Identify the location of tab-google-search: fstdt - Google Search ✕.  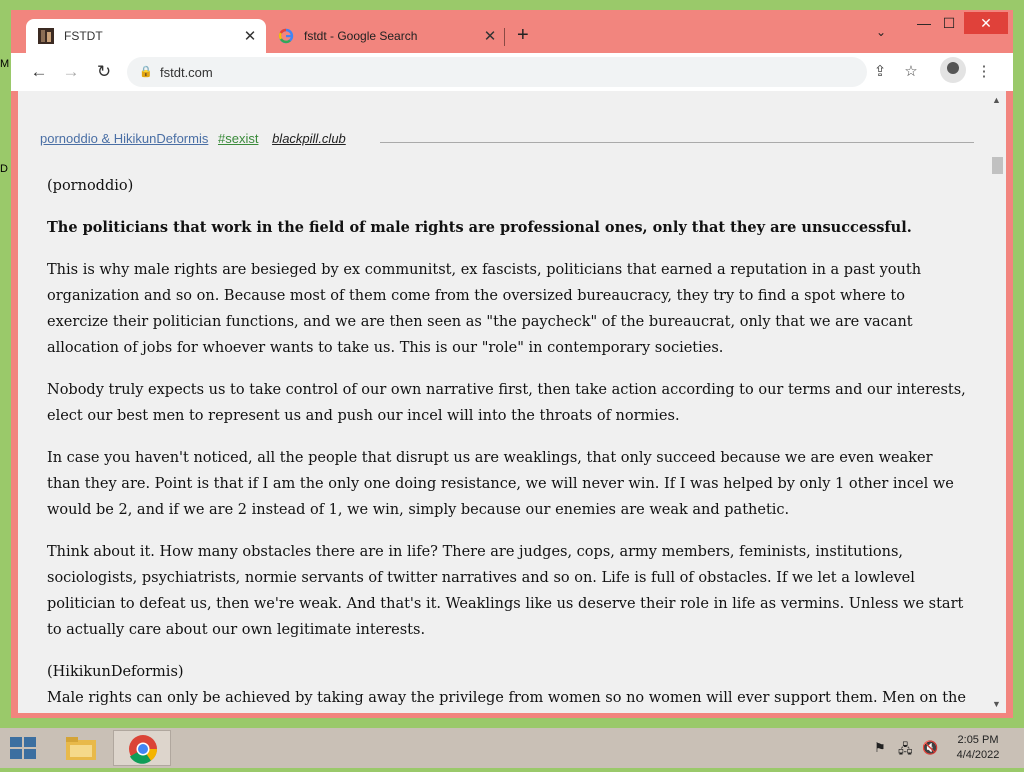
(386, 36).